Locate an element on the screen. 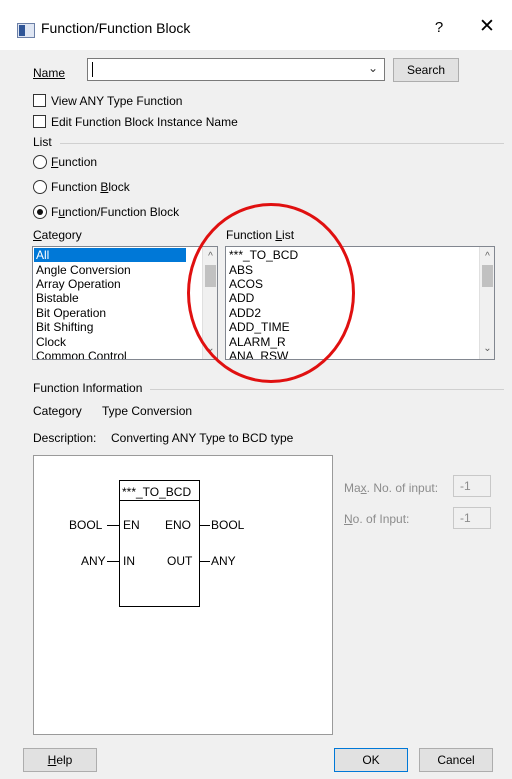 The image size is (512, 779). in-pin-type: BOOL is located at coordinates (86, 525).